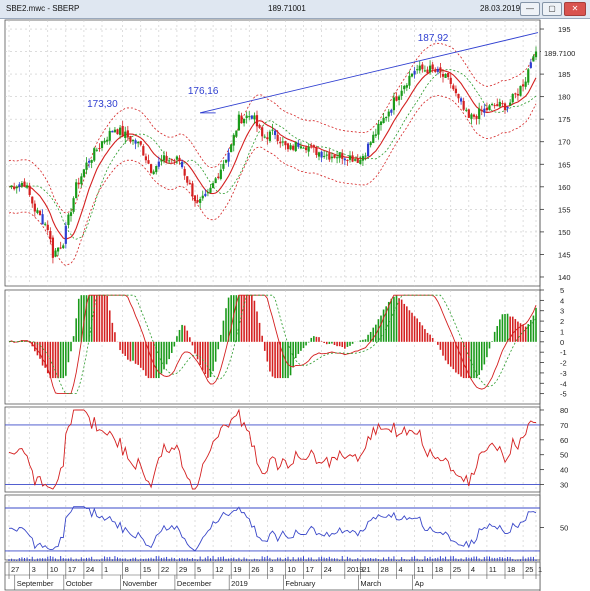 The height and width of the screenshot is (591, 590). I want to click on macd-axis-label: -1, so click(563, 352).